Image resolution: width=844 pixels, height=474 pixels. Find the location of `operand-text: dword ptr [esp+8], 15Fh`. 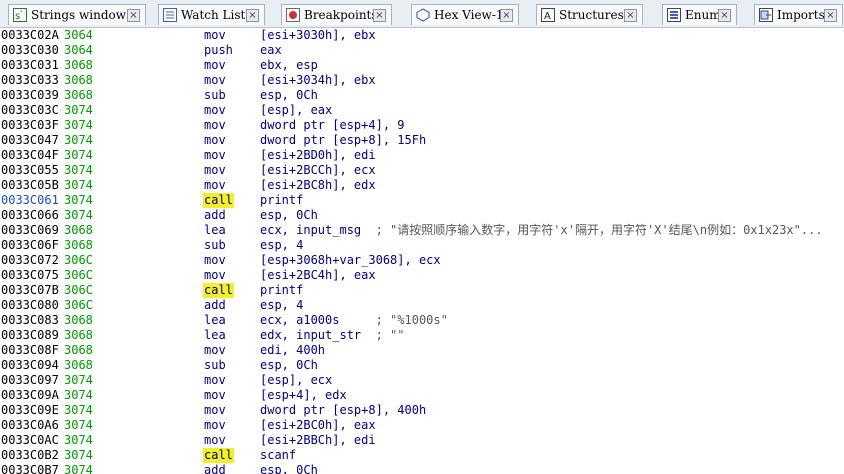

operand-text: dword ptr [esp+8], 15Fh is located at coordinates (343, 140).